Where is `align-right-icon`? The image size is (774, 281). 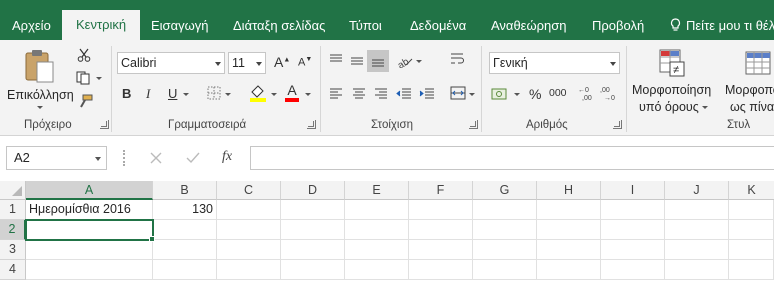 align-right-icon is located at coordinates (381, 94).